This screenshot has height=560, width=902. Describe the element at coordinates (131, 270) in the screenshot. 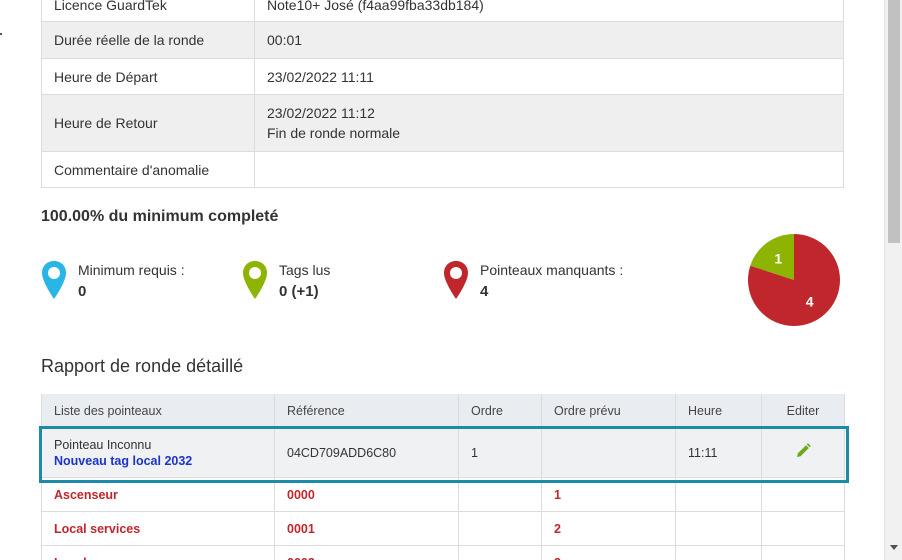

I see `stat-label: Minimum requis :` at that location.